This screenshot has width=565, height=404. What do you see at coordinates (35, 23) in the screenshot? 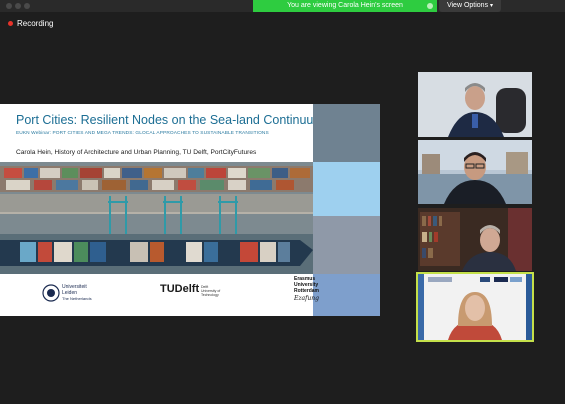
I see `recording-label: Recording` at bounding box center [35, 23].